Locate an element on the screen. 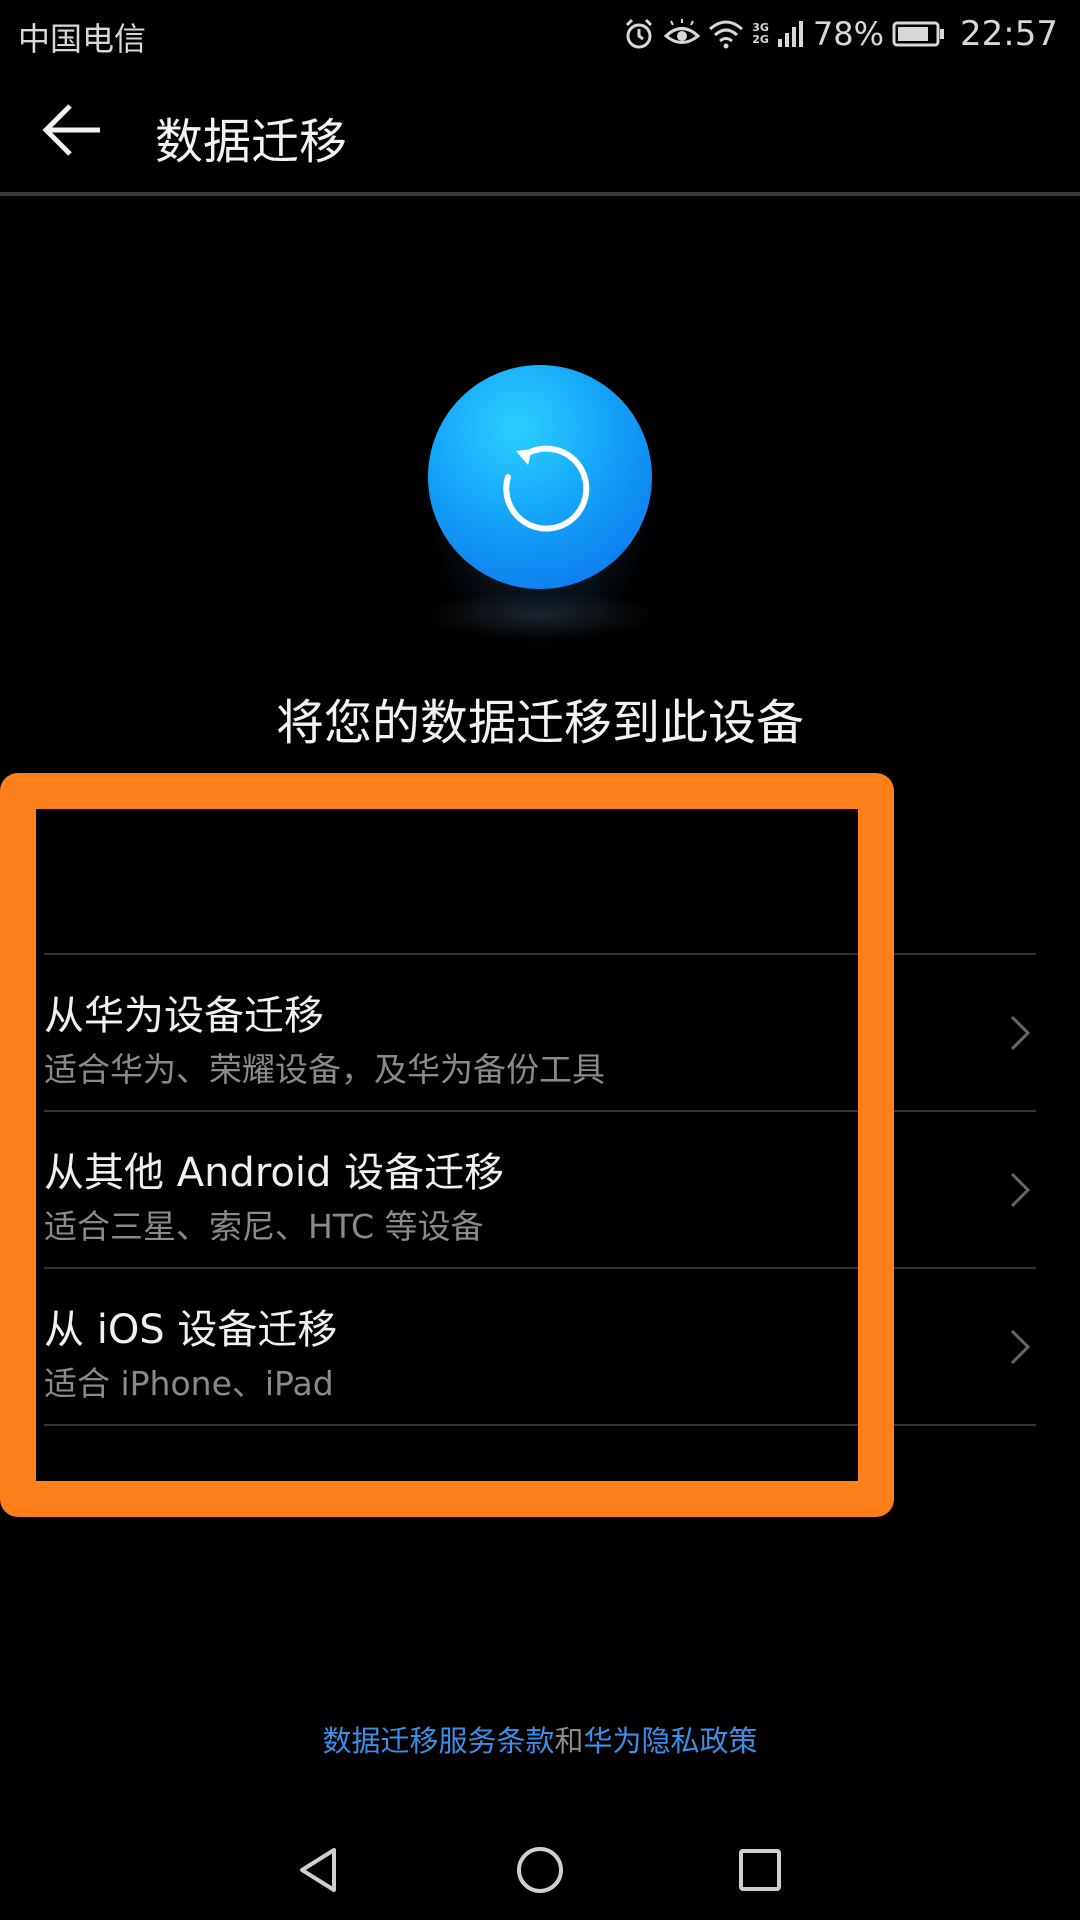  option-from-huawei: 从华为设备迁移 适合华为、荣耀设备，及华为备份工具 is located at coordinates (540, 1033).